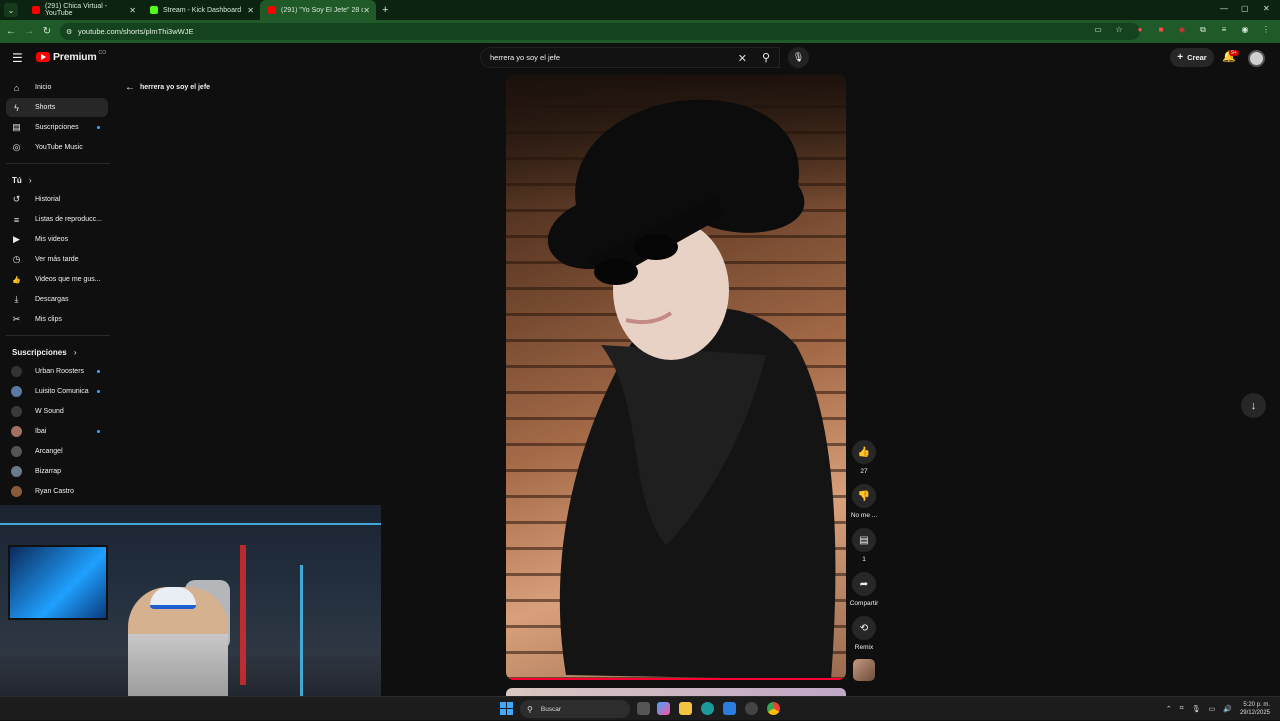 The image size is (1280, 721). Describe the element at coordinates (1098, 30) in the screenshot. I see `cast-icon: ▭` at that location.